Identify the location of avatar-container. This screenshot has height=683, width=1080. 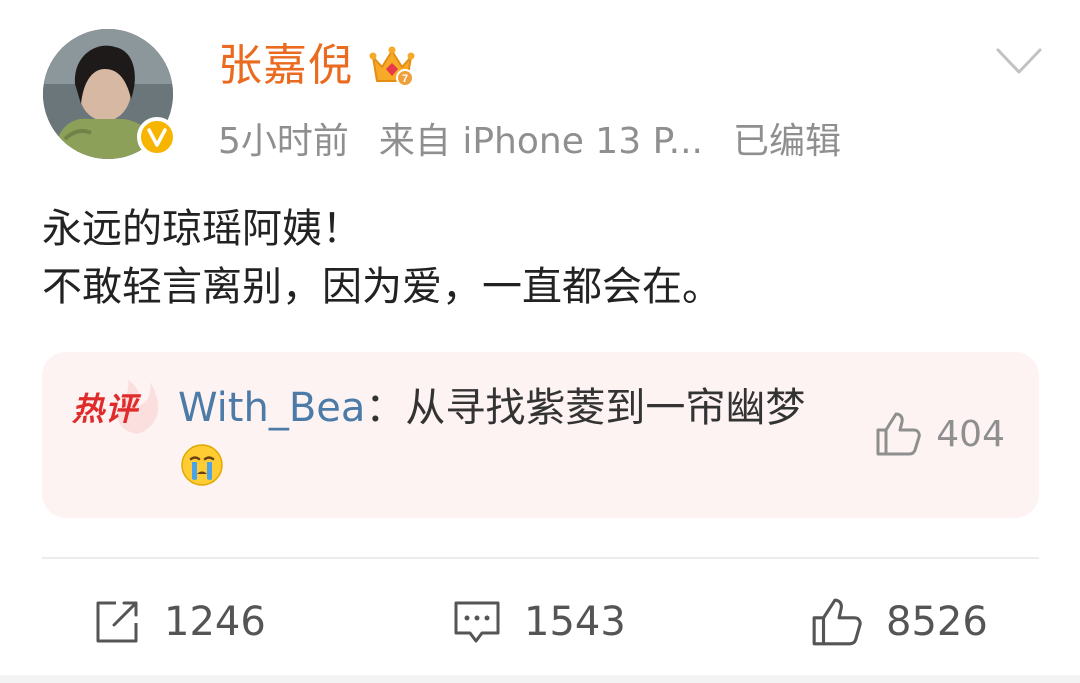
(110, 94).